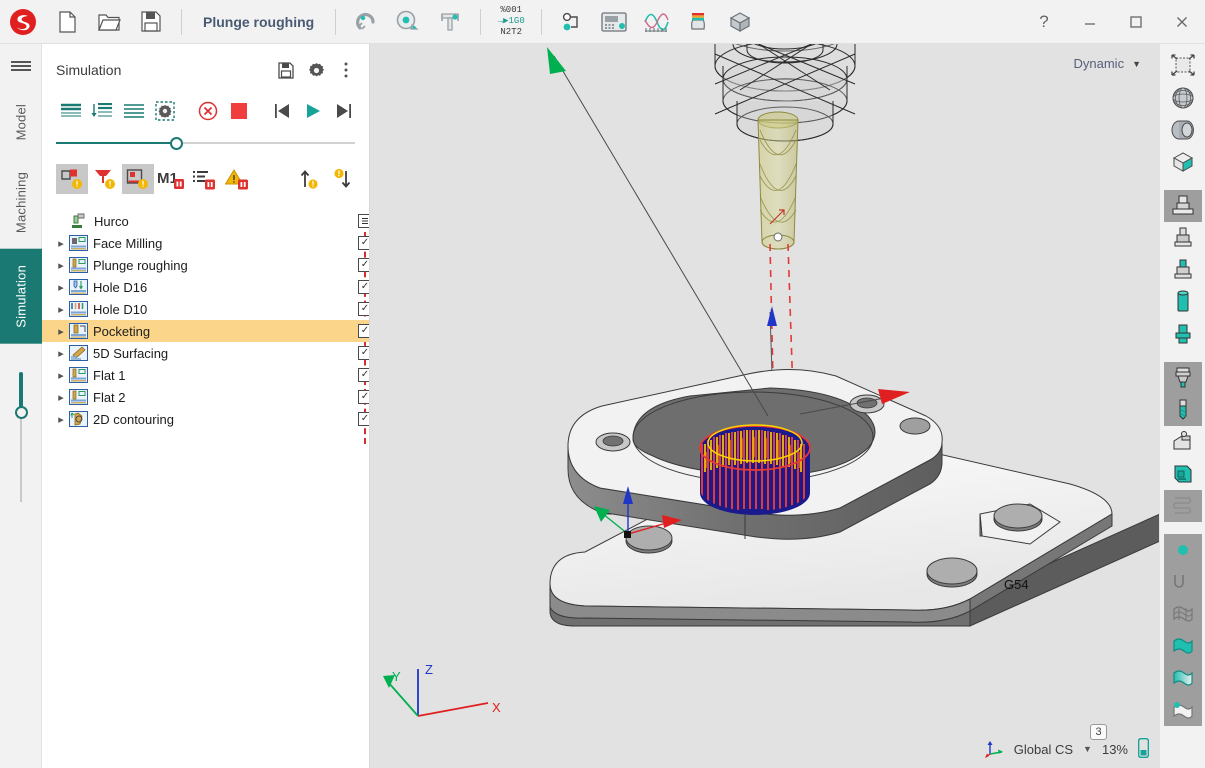  I want to click on control-panel-icon, so click(614, 22).